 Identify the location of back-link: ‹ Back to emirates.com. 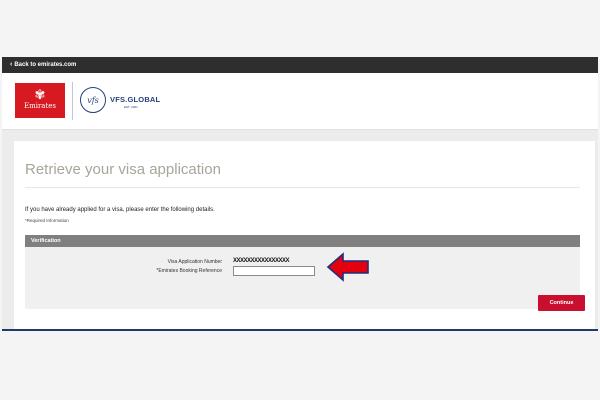
(43, 65).